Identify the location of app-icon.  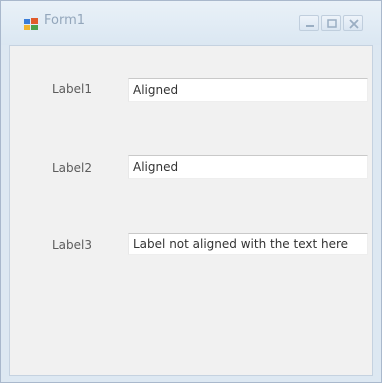
(31, 23).